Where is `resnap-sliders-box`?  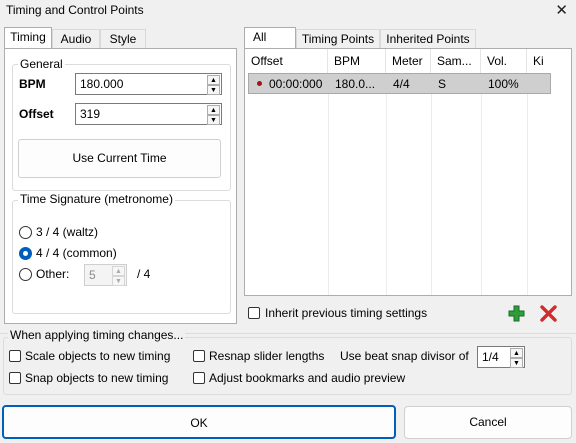 resnap-sliders-box is located at coordinates (199, 356).